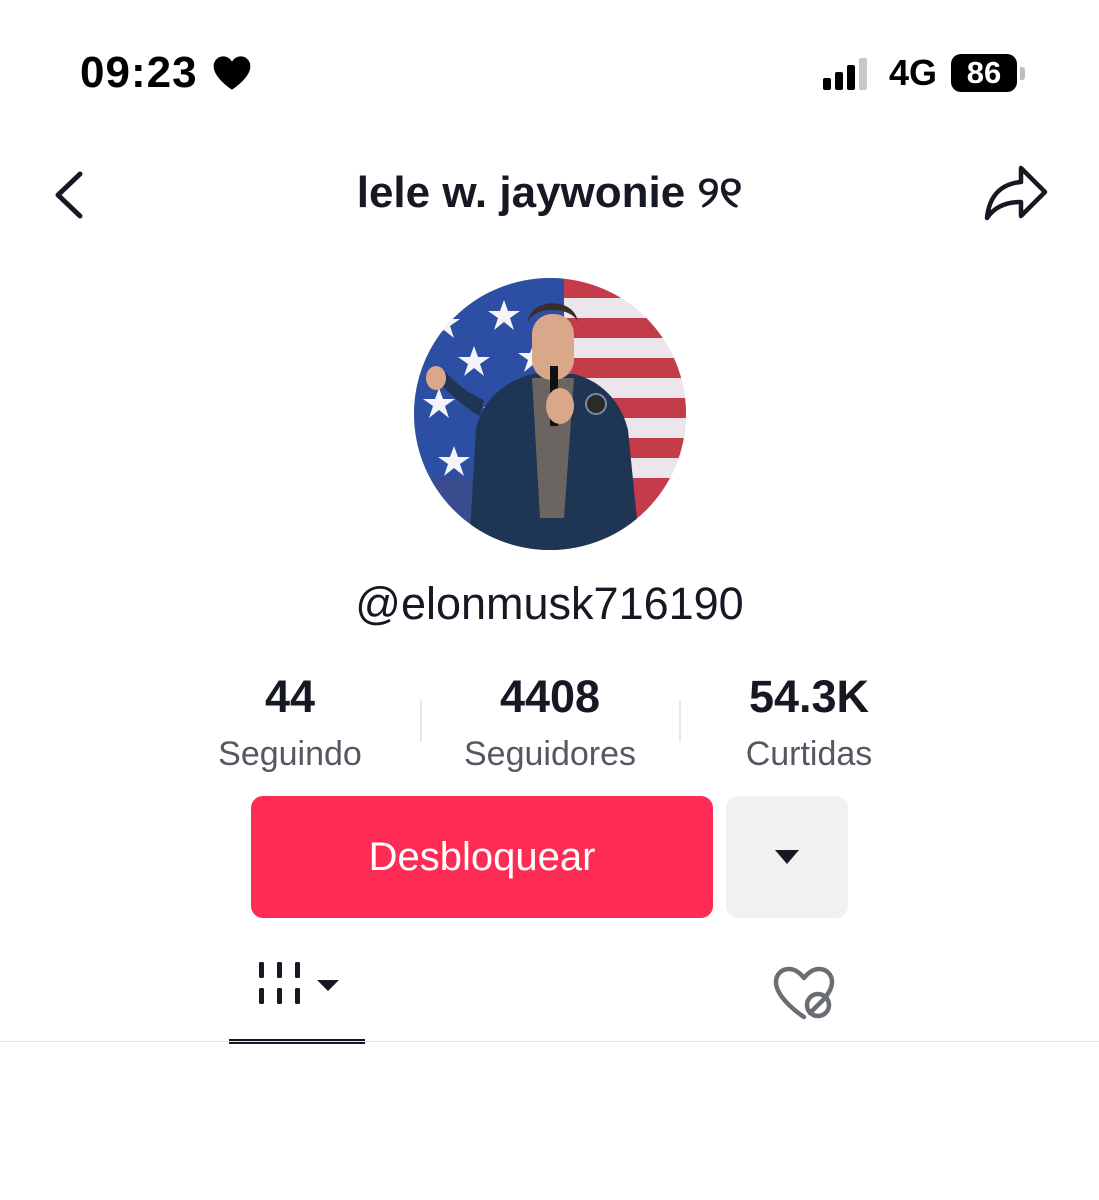 The image size is (1099, 1200). What do you see at coordinates (1022, 73) in the screenshot?
I see `battery-tip` at bounding box center [1022, 73].